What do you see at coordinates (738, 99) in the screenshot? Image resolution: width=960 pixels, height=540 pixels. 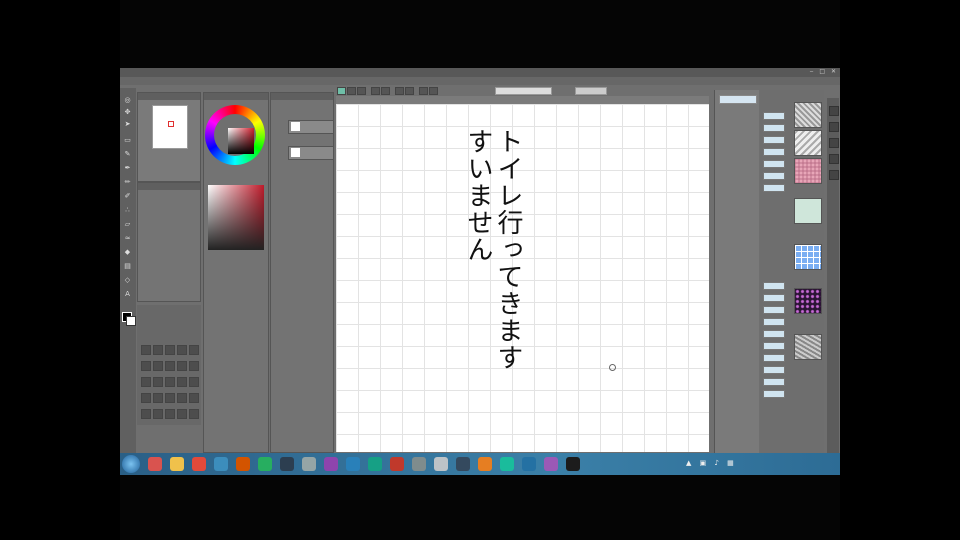 I see `material-tab` at bounding box center [738, 99].